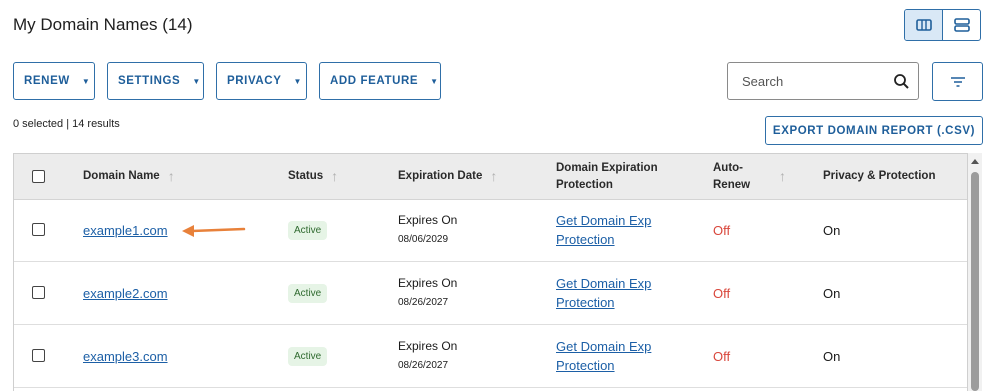  I want to click on table-scrollbar, so click(975, 272).